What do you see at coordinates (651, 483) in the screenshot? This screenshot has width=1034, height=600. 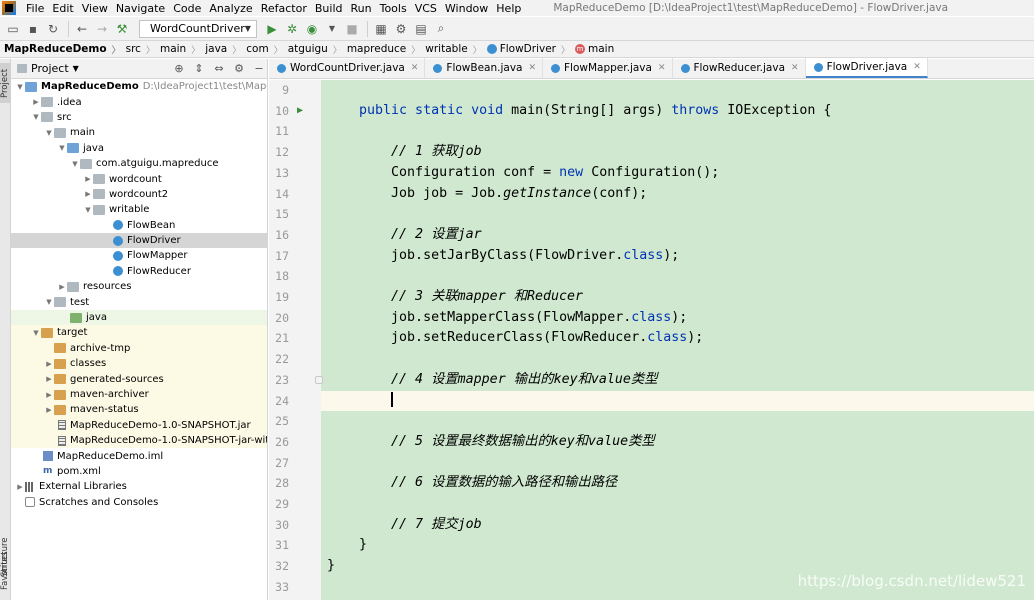 I see `code-line: 28 // 6 设置数据的输入路径和输出路径` at bounding box center [651, 483].